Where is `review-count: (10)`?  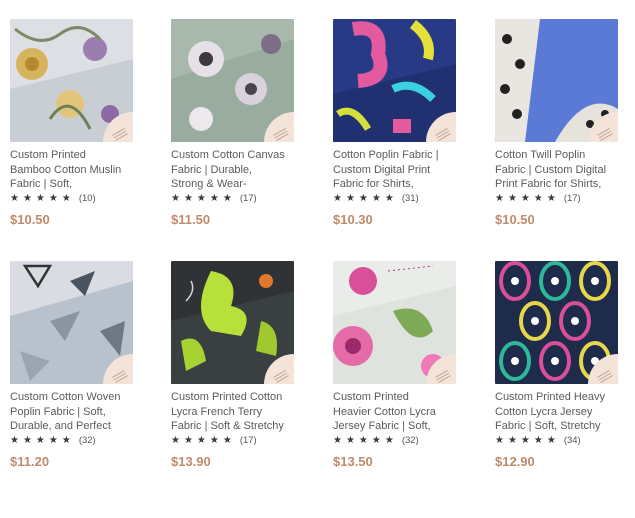 review-count: (10) is located at coordinates (87, 198).